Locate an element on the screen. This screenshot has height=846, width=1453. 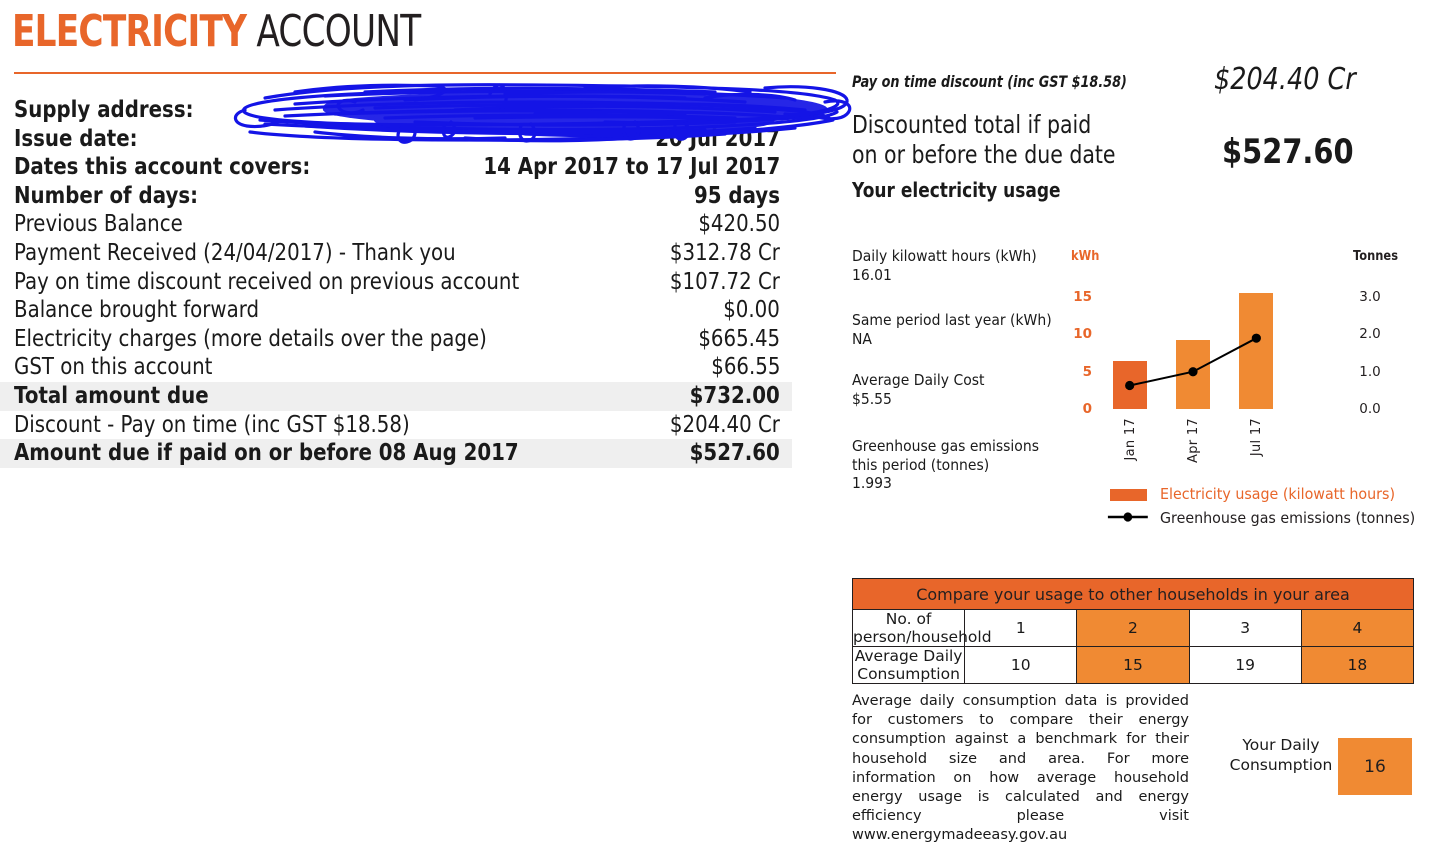
chart-x-label: Apr 17 is located at coordinates (1193, 440).